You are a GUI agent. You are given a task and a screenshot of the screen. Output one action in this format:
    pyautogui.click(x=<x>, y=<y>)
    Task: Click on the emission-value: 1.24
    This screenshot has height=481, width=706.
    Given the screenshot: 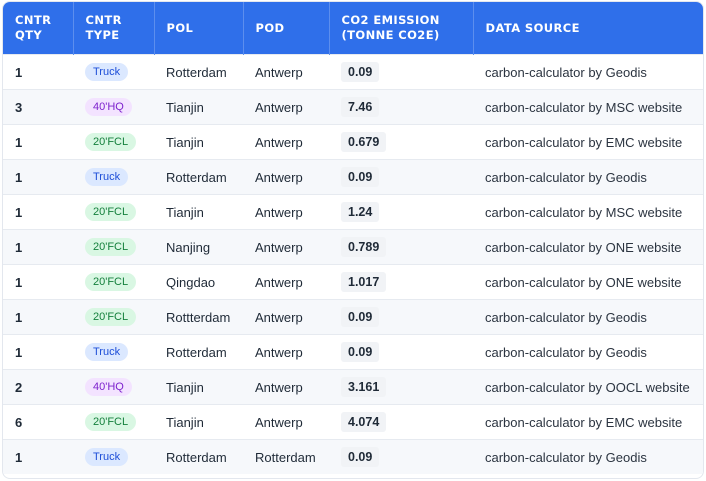 What is the action you would take?
    pyautogui.click(x=360, y=212)
    